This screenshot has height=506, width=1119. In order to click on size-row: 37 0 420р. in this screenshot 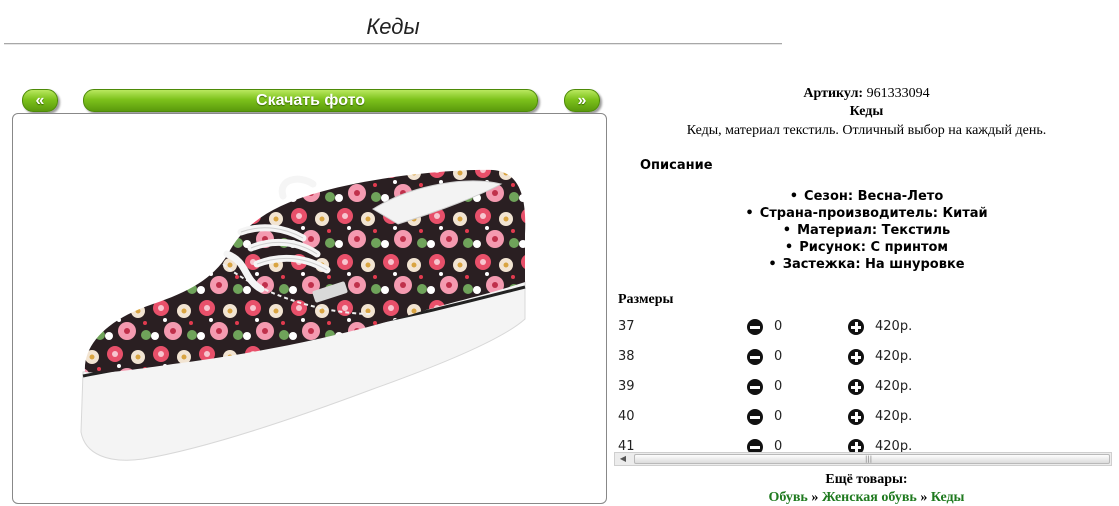, I will do `click(863, 328)`.